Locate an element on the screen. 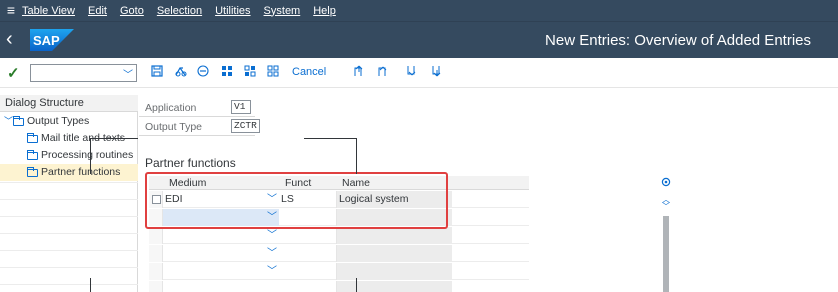 Image resolution: width=838 pixels, height=292 pixels. save-icon is located at coordinates (157, 73).